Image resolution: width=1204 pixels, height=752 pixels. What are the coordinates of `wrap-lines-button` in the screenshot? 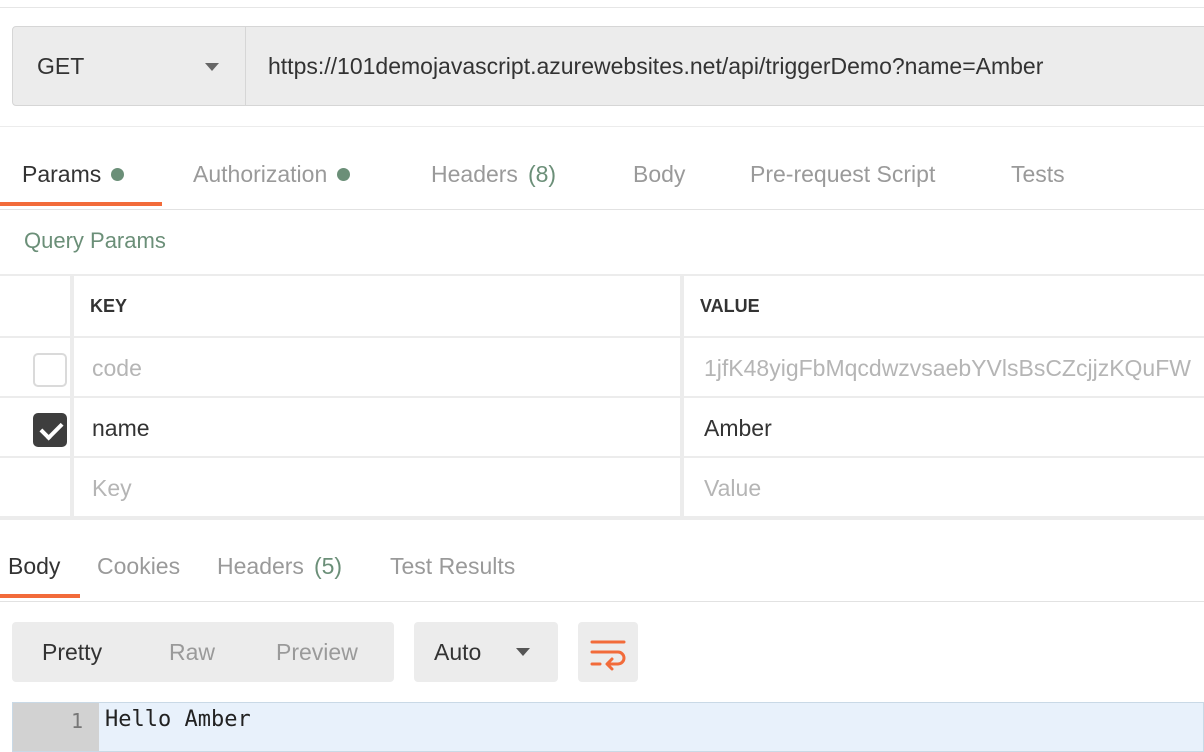 It's located at (608, 652).